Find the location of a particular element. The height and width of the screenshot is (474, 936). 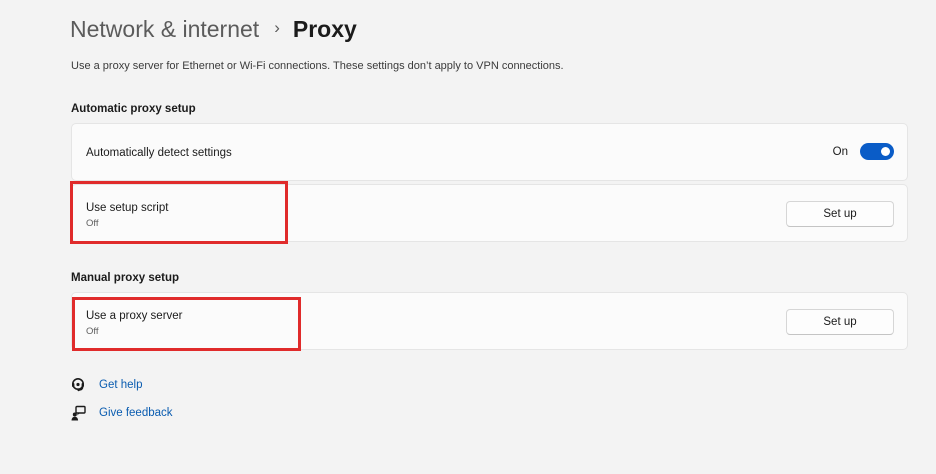

proxy-server-status: Off is located at coordinates (92, 331).